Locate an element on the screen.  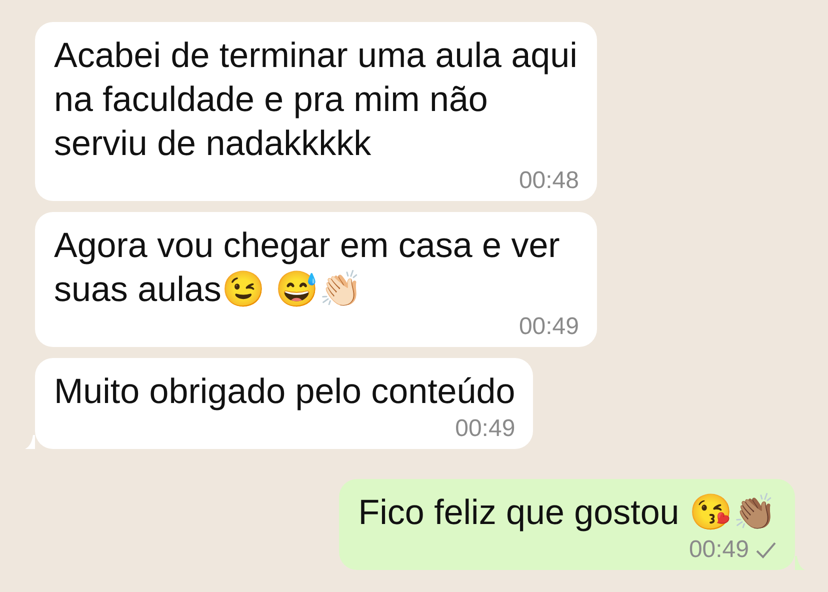
message-text: Agora vou chegar em casa e ver suas aulas😉 😅👏🏻 is located at coordinates (307, 267).